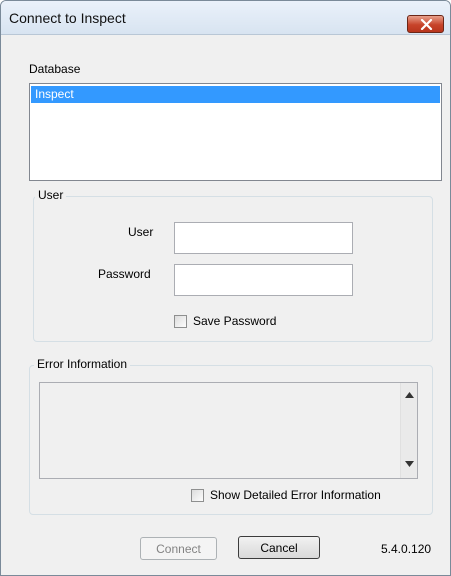 The height and width of the screenshot is (576, 451). Describe the element at coordinates (124, 274) in the screenshot. I see `password-label: Password` at that location.